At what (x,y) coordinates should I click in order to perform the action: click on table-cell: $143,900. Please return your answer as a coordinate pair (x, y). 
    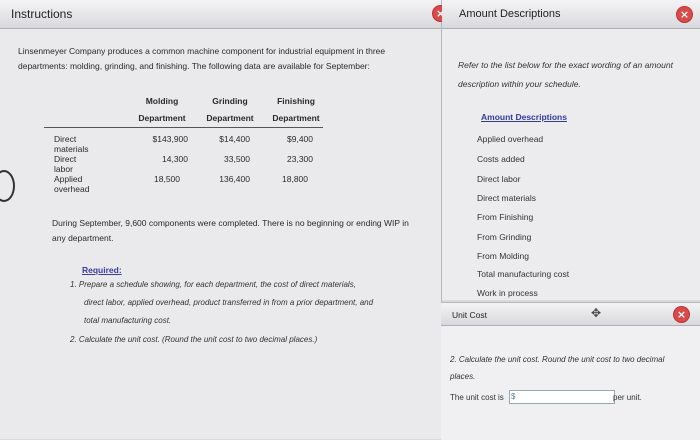
    Looking at the image, I should click on (170, 139).